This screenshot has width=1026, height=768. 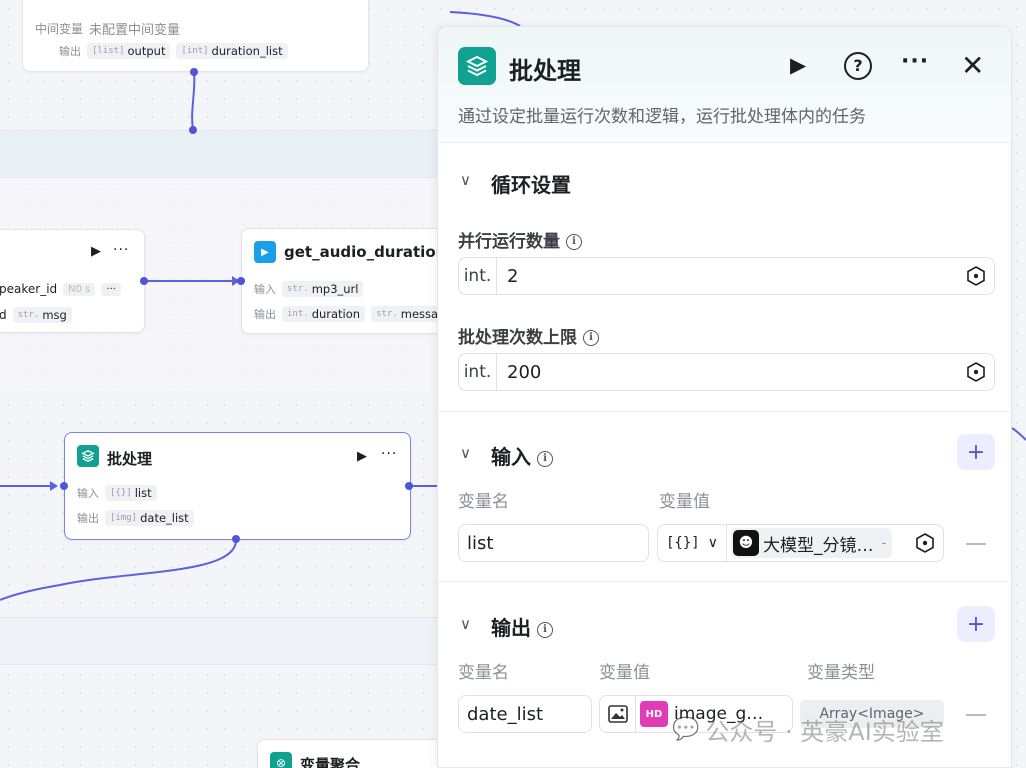 What do you see at coordinates (265, 252) in the screenshot?
I see `plugin-icon: ▶` at bounding box center [265, 252].